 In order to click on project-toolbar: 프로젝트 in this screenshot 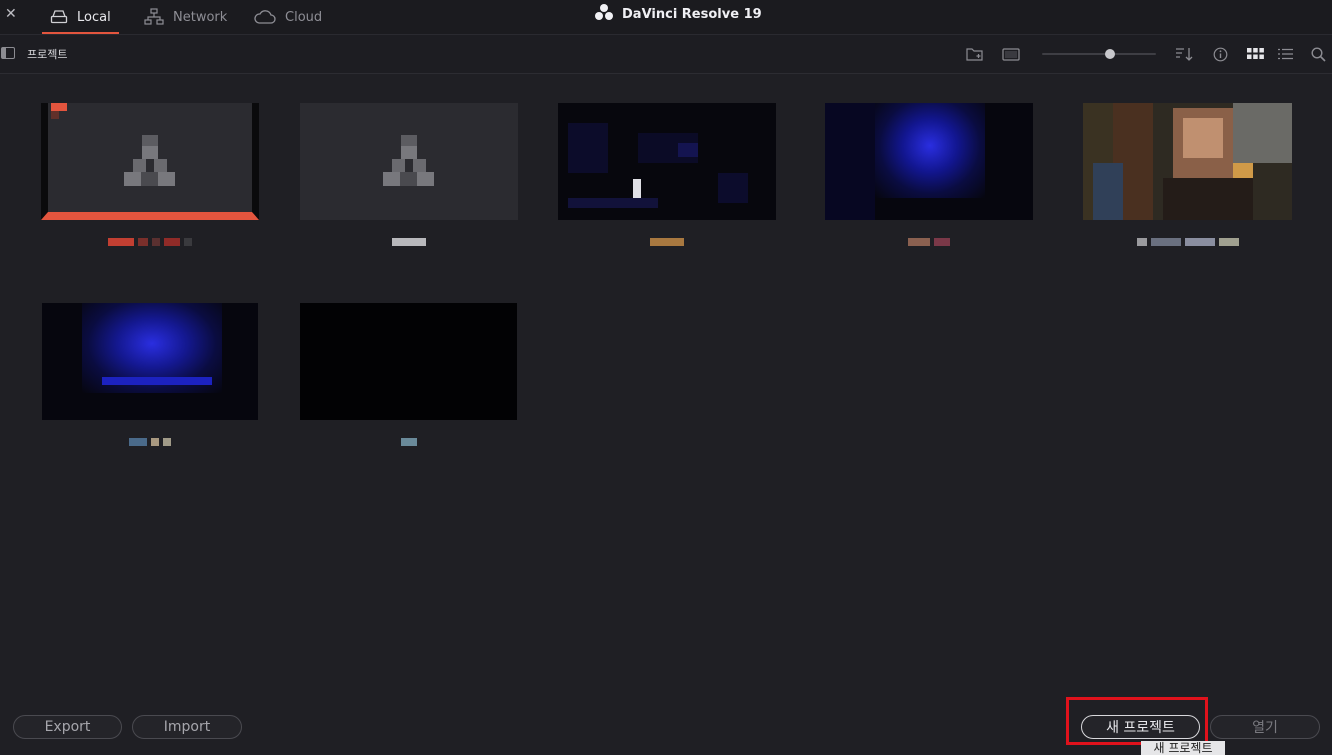, I will do `click(666, 54)`.